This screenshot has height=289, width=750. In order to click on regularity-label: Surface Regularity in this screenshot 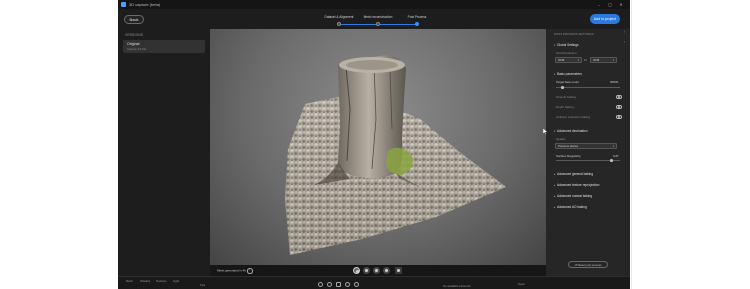, I will do `click(568, 156)`.